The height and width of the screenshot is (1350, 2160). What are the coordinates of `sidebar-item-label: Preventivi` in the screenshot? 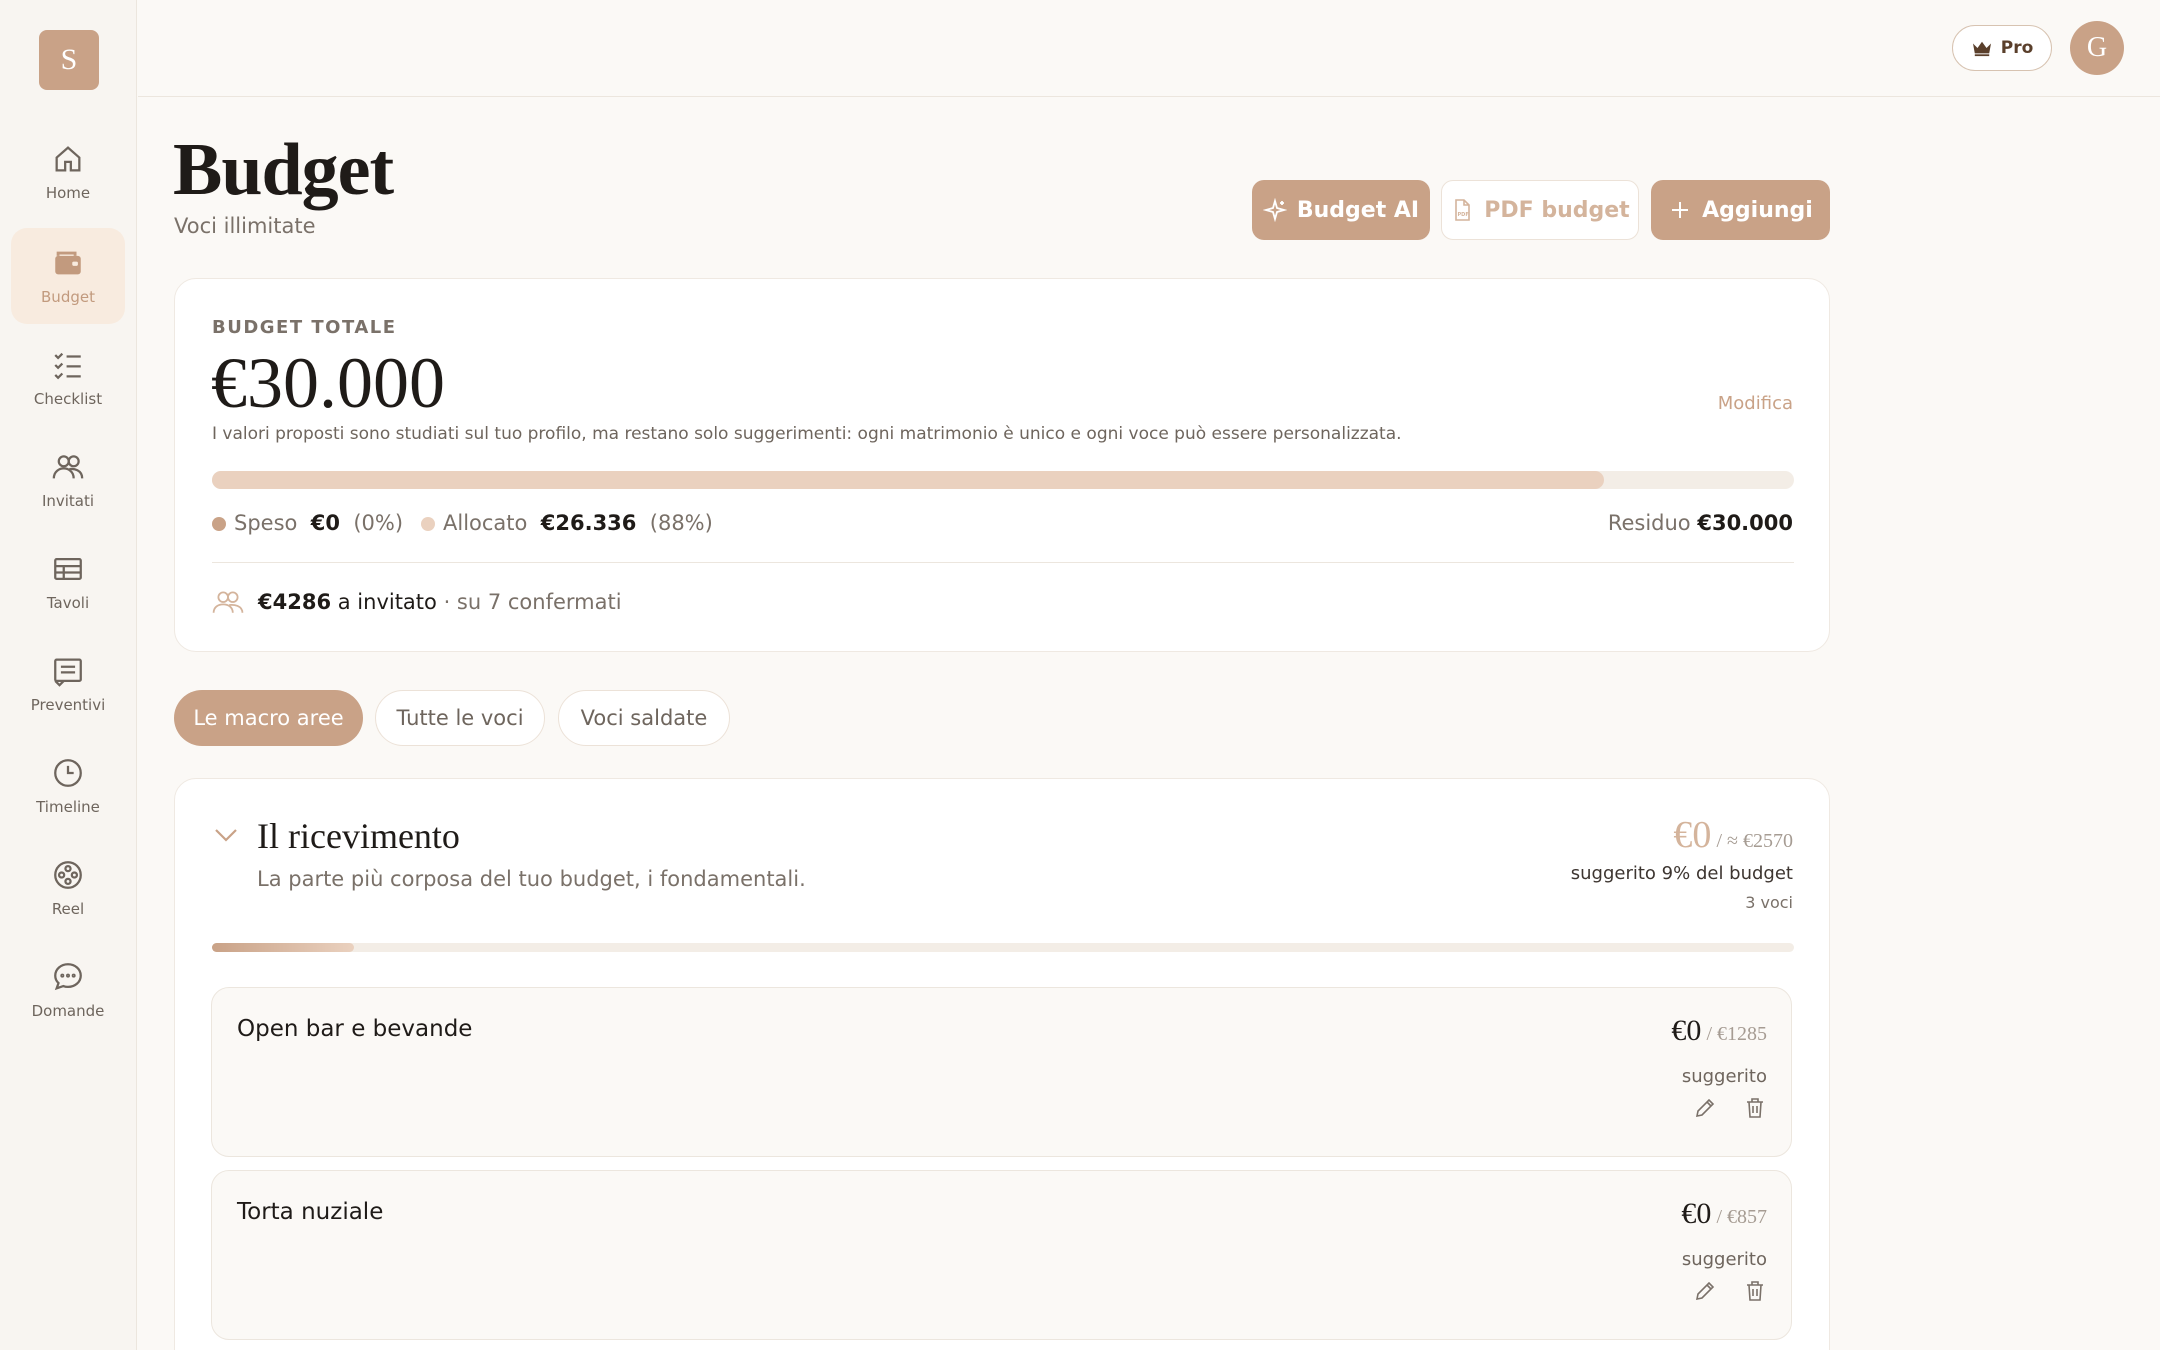 It's located at (68, 705).